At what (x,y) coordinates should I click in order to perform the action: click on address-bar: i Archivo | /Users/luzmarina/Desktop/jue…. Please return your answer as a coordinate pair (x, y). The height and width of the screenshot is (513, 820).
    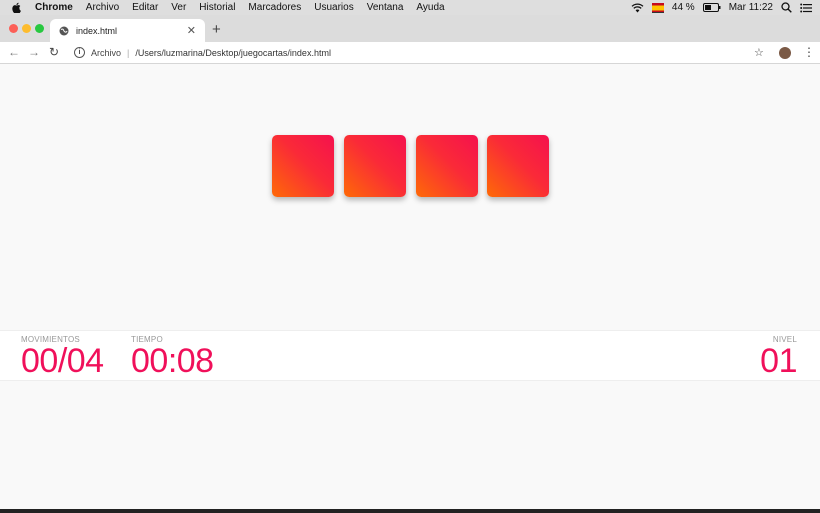
    Looking at the image, I should click on (423, 52).